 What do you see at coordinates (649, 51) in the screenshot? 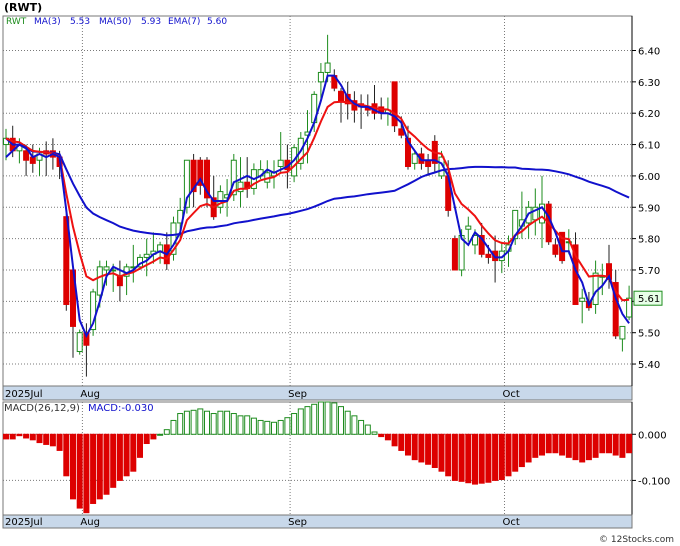
I see `price-tick-label: 6.40` at bounding box center [649, 51].